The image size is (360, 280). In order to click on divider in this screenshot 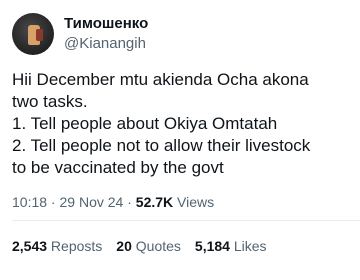, I will do `click(186, 220)`.